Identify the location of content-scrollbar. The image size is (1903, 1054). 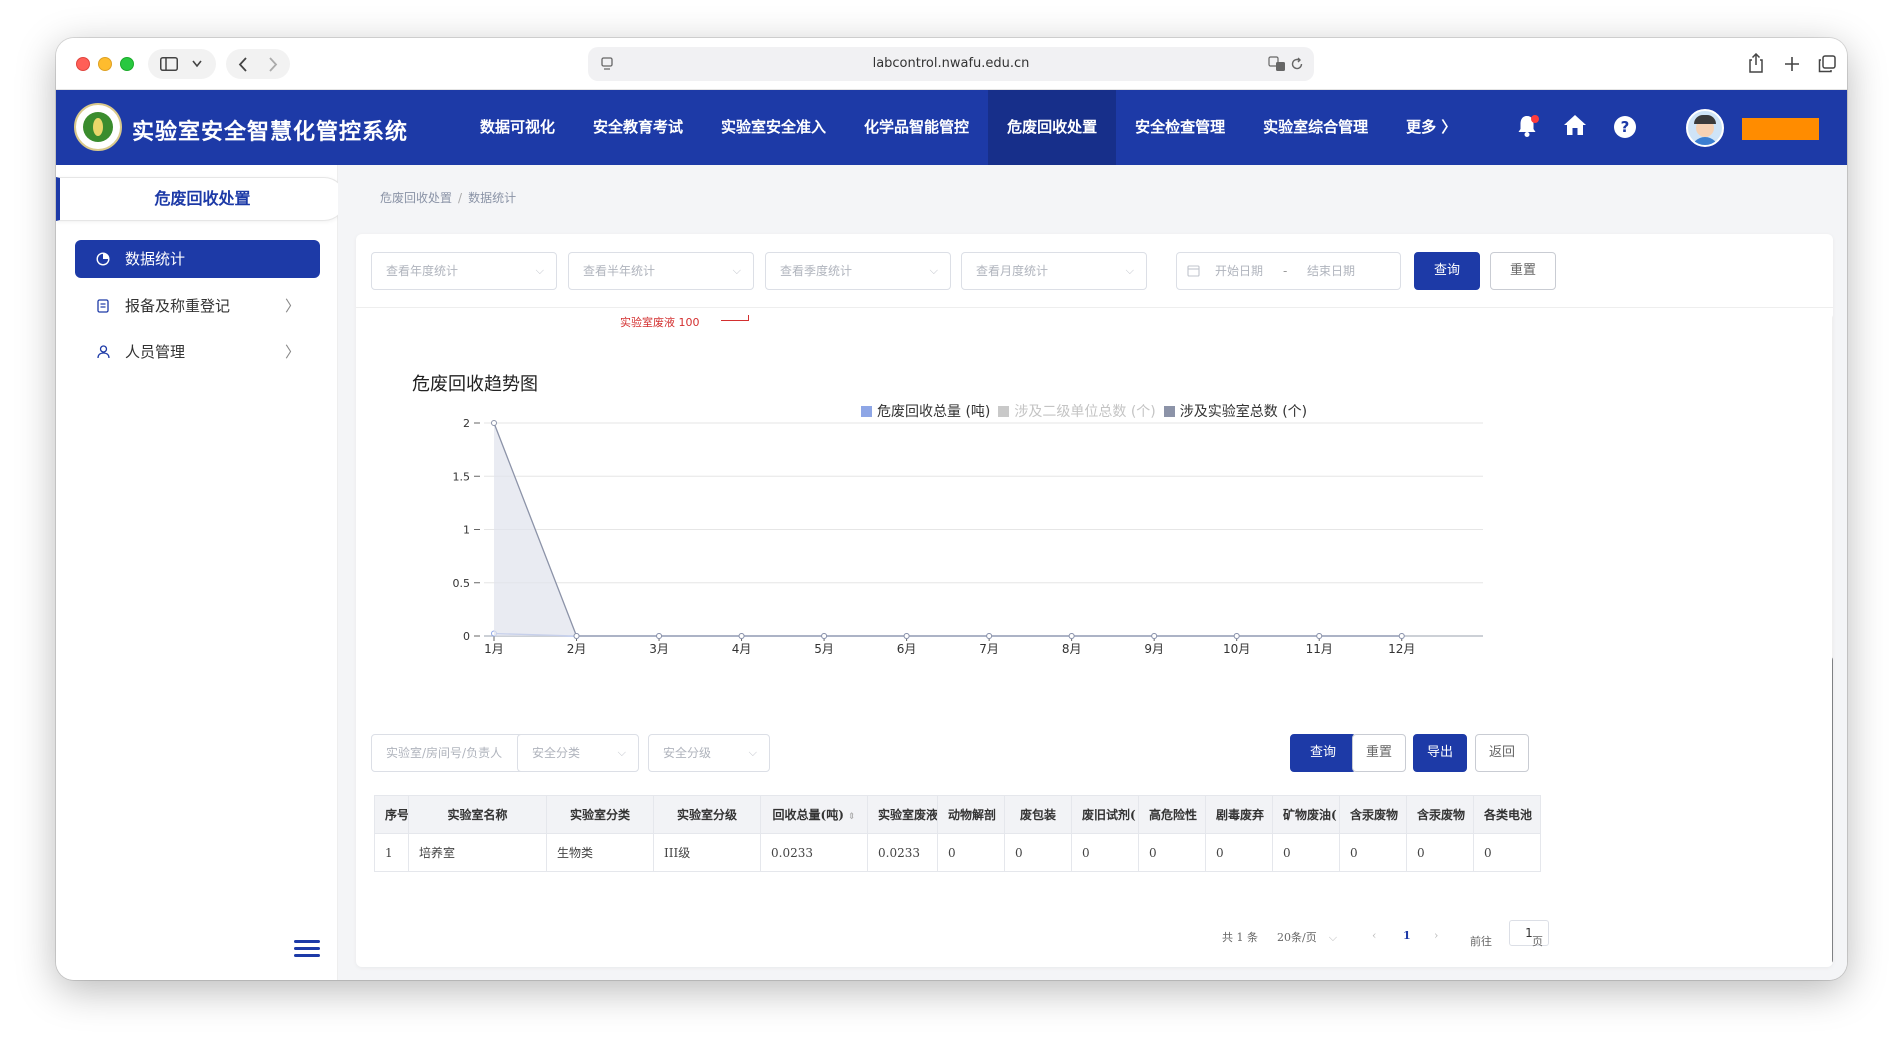
(1832, 639).